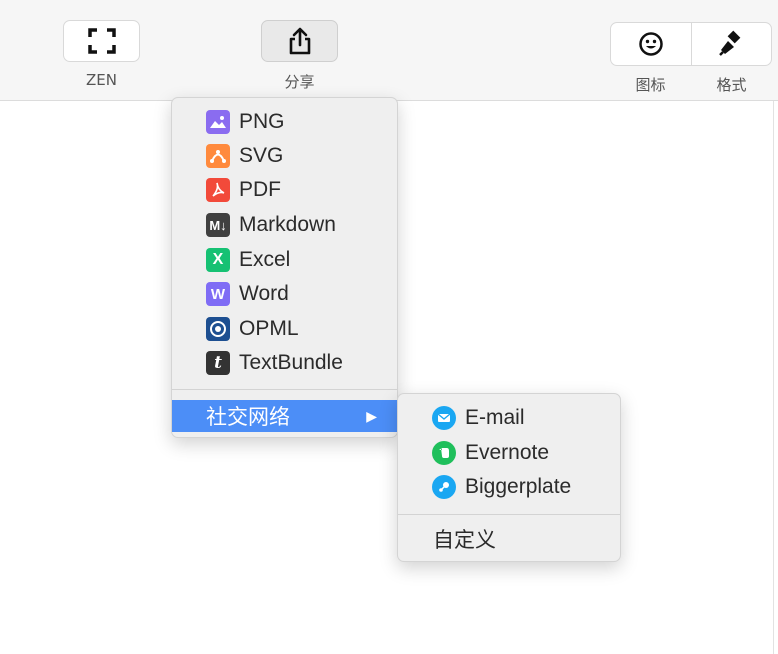  What do you see at coordinates (509, 539) in the screenshot?
I see `menu-item-custom: 自定义` at bounding box center [509, 539].